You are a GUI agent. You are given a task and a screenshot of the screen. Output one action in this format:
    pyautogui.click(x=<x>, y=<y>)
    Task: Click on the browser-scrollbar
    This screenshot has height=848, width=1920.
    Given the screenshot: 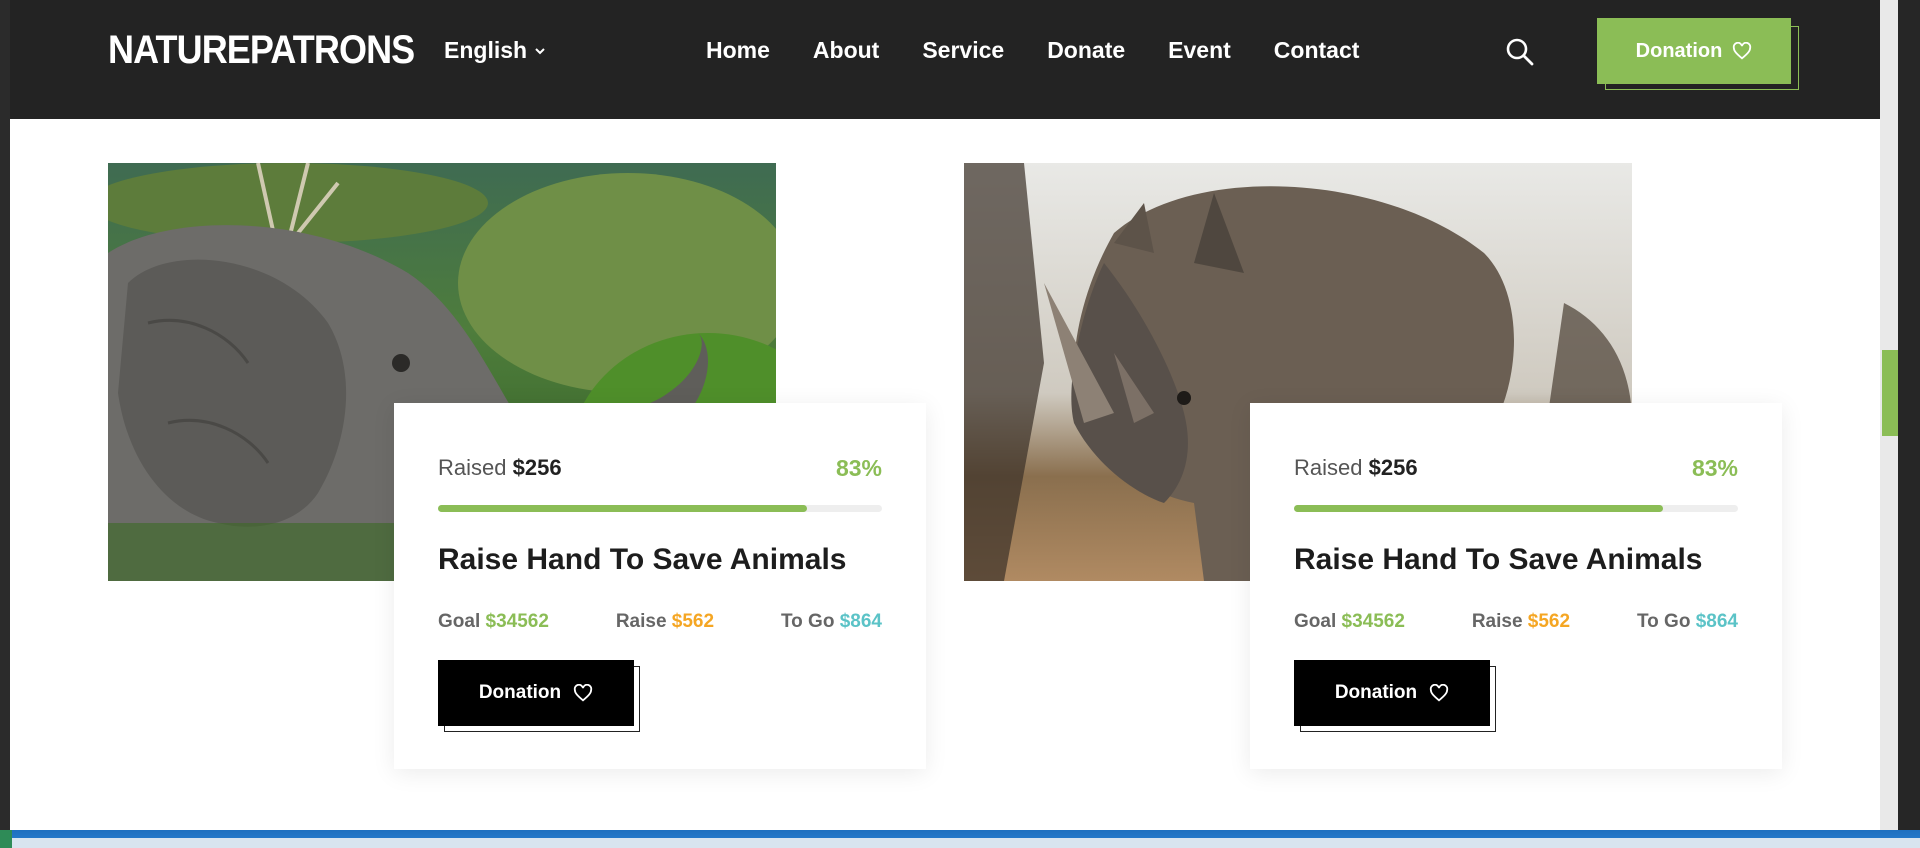 What is the action you would take?
    pyautogui.click(x=1900, y=415)
    